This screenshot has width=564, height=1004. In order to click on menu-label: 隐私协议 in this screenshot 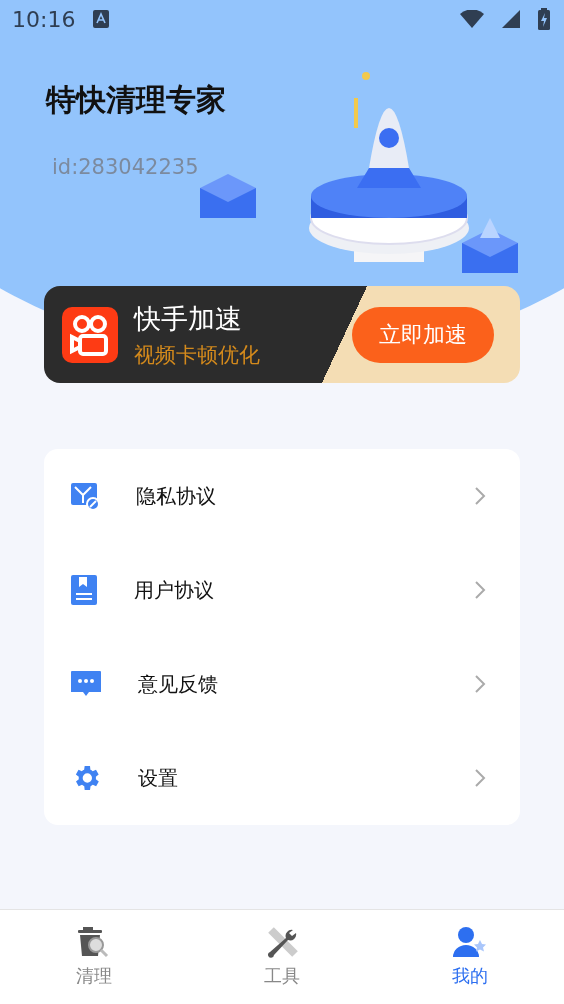, I will do `click(176, 496)`.